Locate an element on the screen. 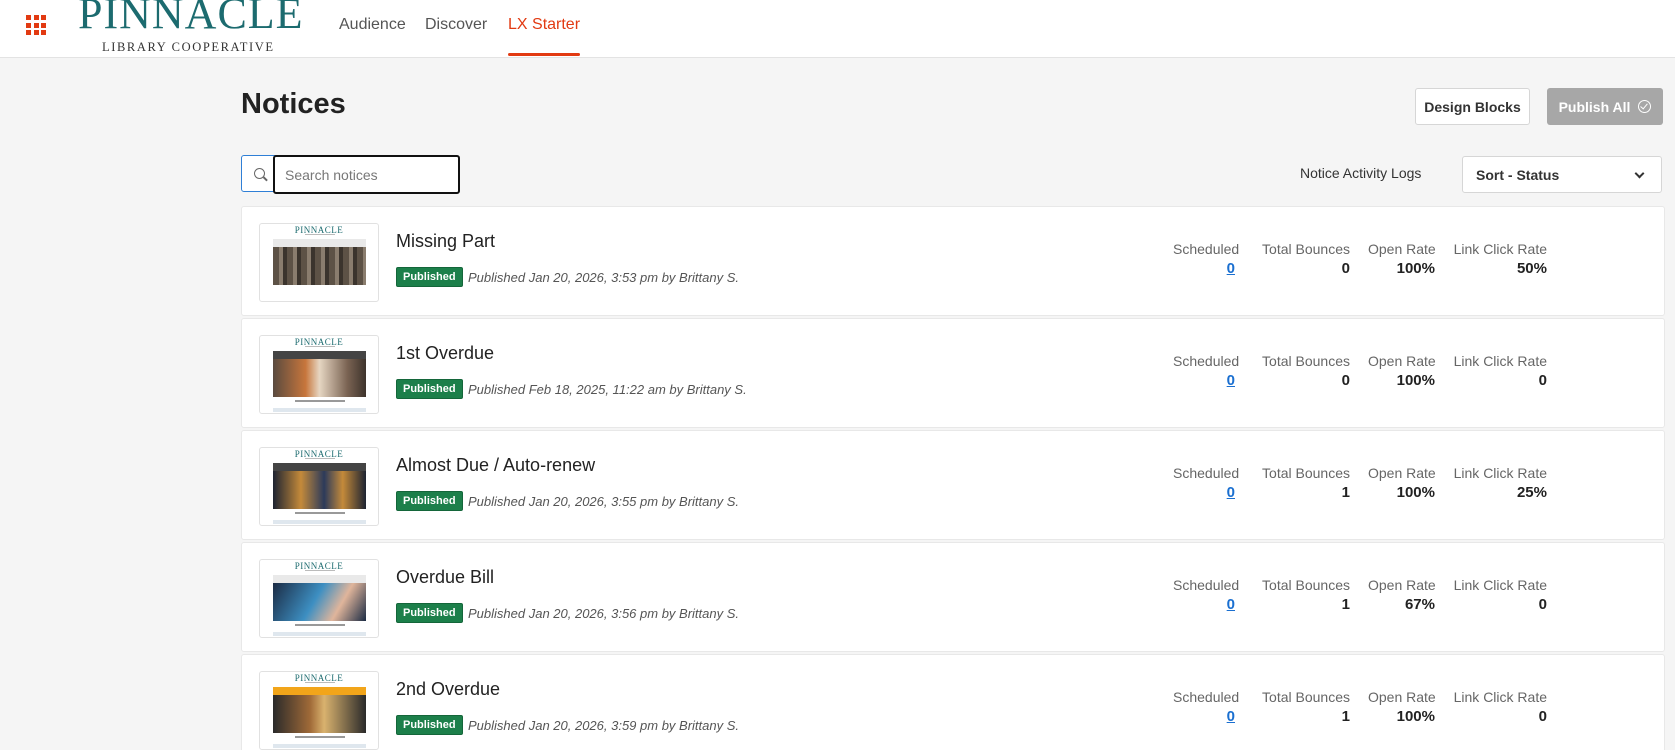  search-box is located at coordinates (350, 174).